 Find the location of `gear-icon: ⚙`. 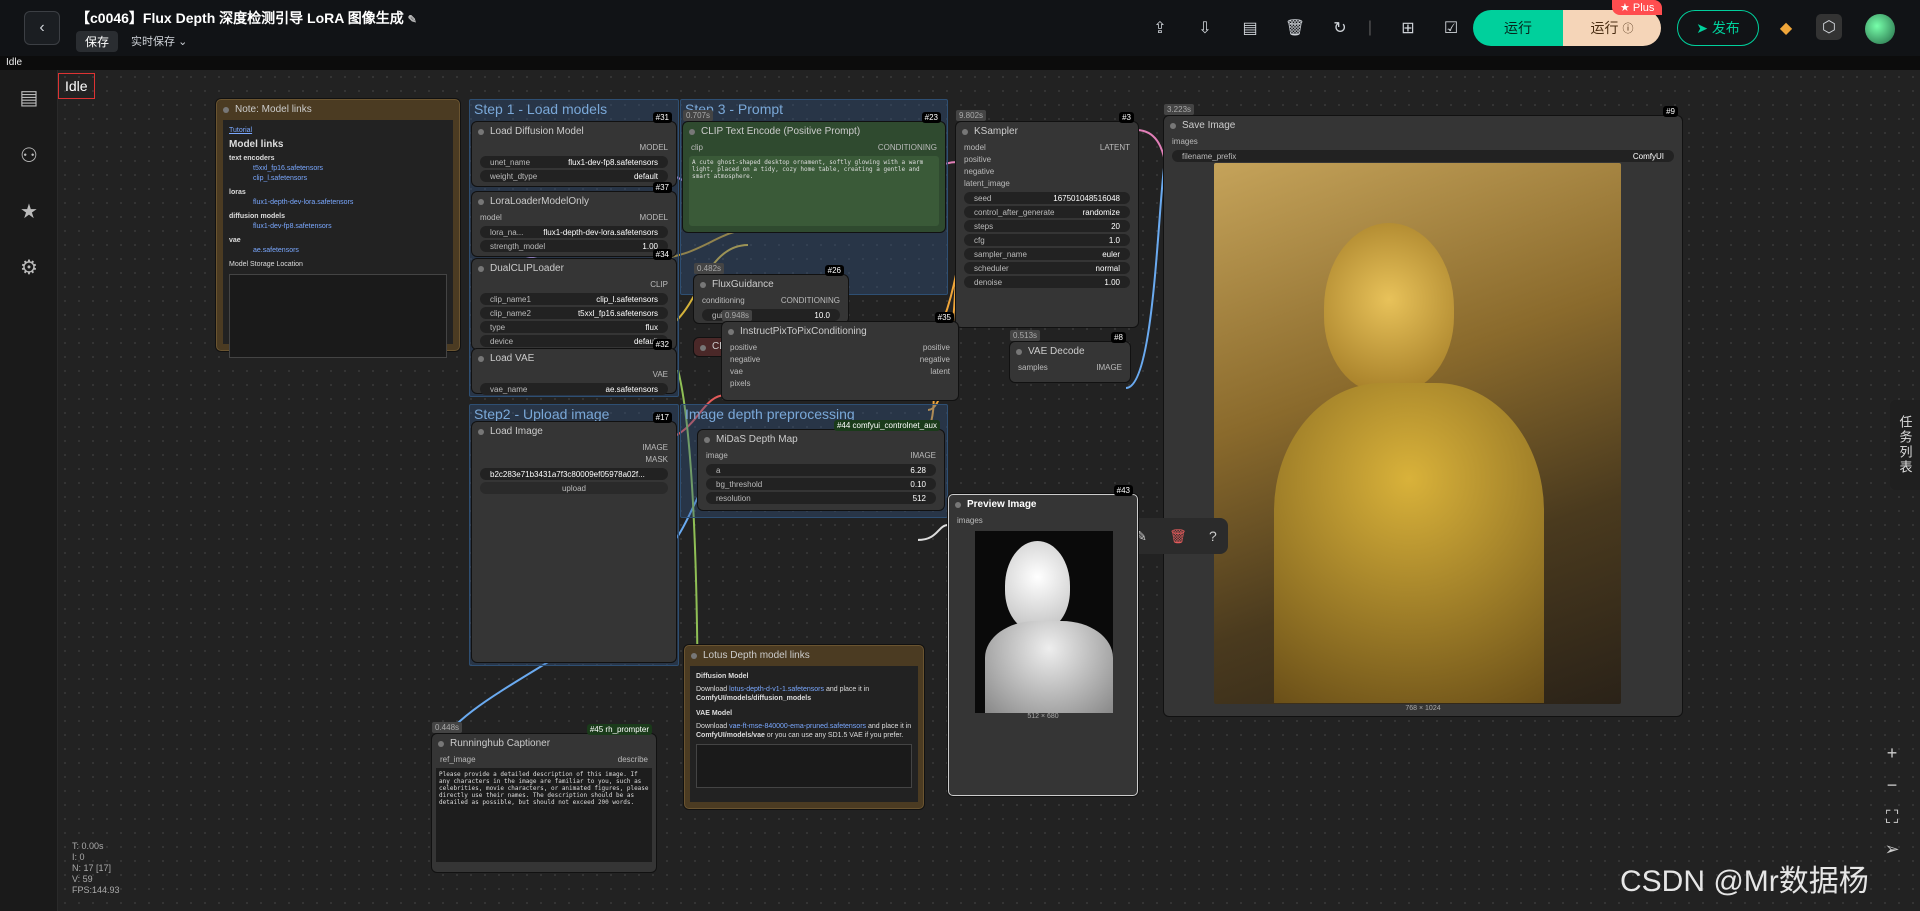

gear-icon: ⚙ is located at coordinates (29, 268).